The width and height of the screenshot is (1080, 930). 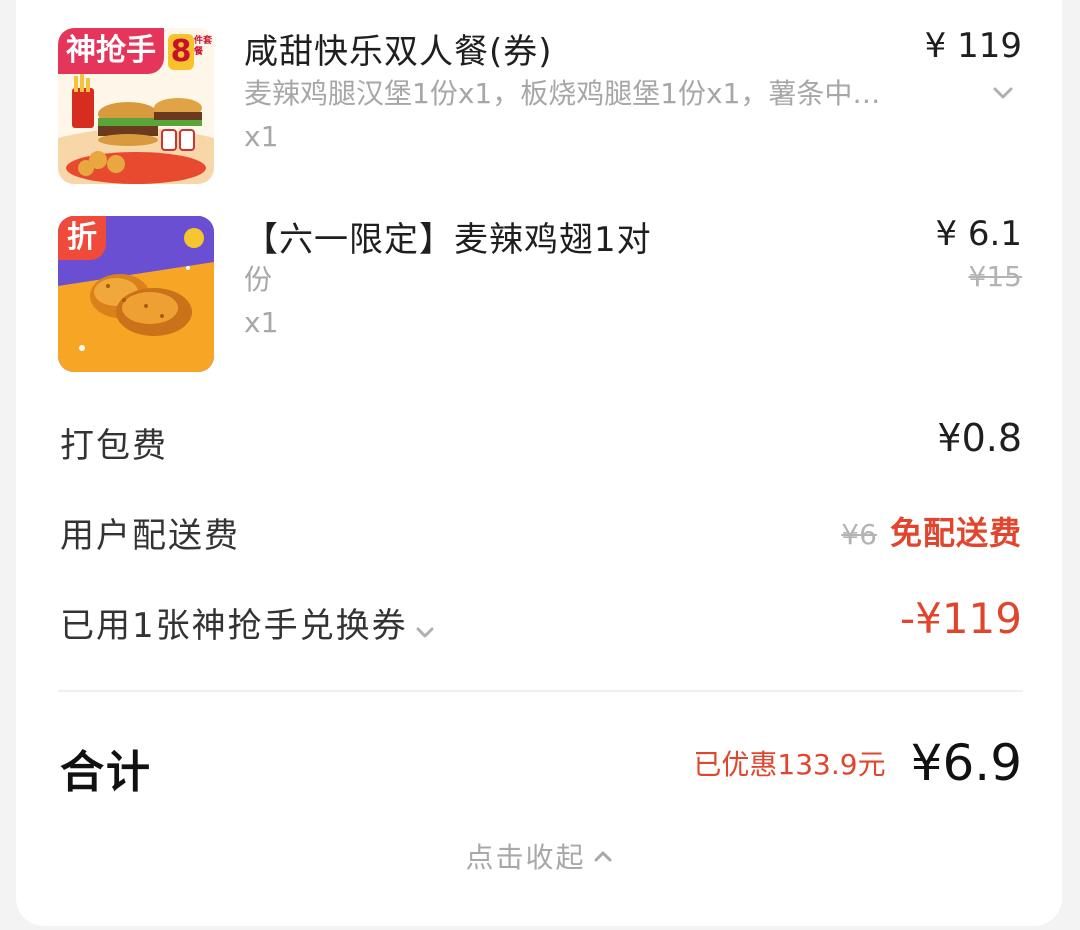 What do you see at coordinates (106, 772) in the screenshot?
I see `total-label: 合计` at bounding box center [106, 772].